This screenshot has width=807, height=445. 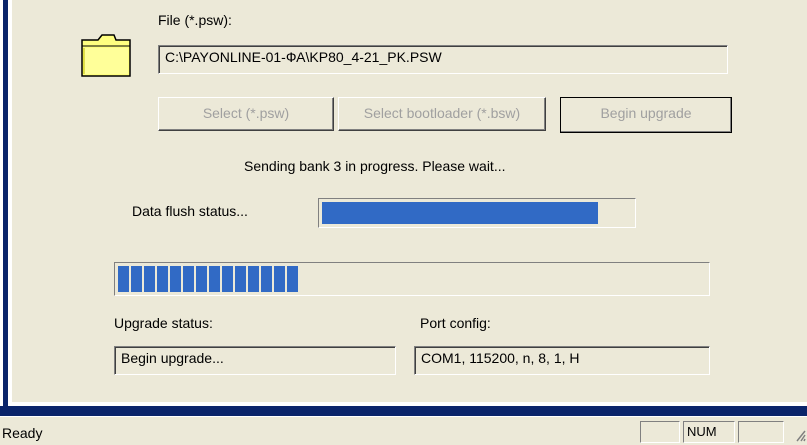 What do you see at coordinates (800, 435) in the screenshot?
I see `size-grip-icon` at bounding box center [800, 435].